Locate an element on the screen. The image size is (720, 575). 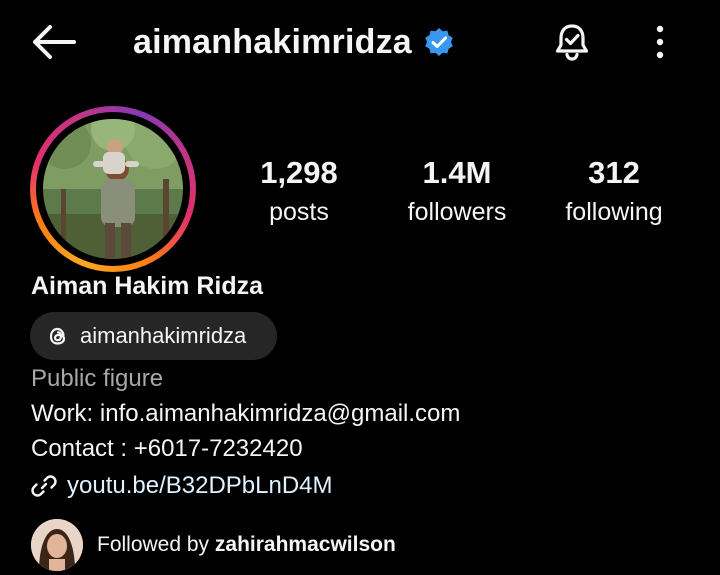
threads-handle: aimanhakimridza is located at coordinates (163, 335).